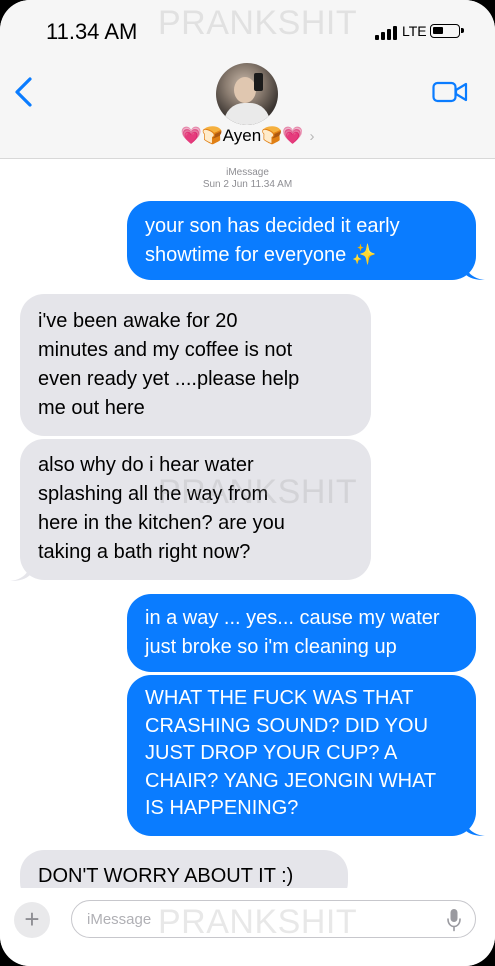 The width and height of the screenshot is (495, 966). What do you see at coordinates (271, 753) in the screenshot?
I see `message-line: JUST DROP YOUR CUP? A` at bounding box center [271, 753].